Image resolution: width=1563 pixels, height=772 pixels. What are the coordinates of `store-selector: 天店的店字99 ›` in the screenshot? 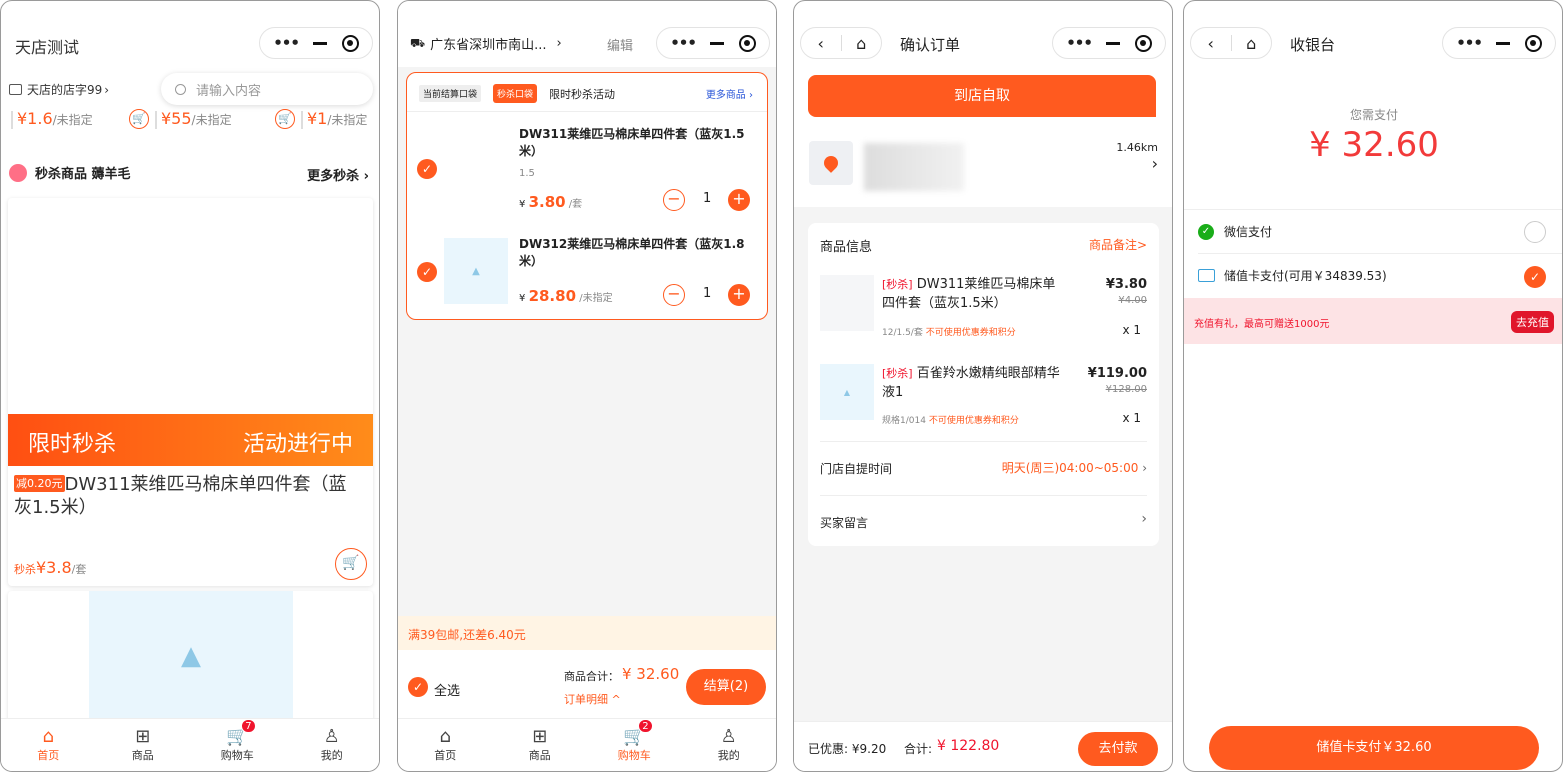 It's located at (59, 89).